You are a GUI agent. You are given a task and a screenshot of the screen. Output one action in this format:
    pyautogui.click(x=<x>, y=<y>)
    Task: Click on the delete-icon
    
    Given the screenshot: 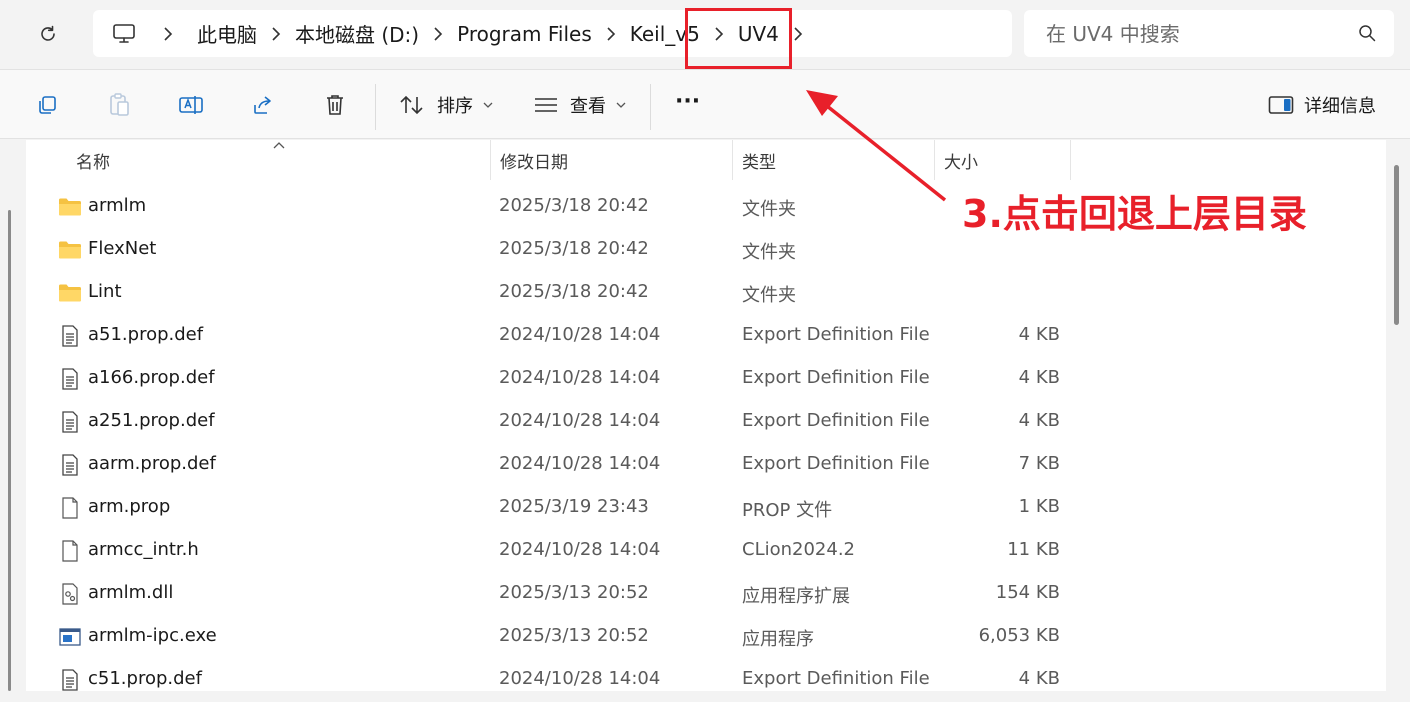 What is the action you would take?
    pyautogui.click(x=335, y=105)
    